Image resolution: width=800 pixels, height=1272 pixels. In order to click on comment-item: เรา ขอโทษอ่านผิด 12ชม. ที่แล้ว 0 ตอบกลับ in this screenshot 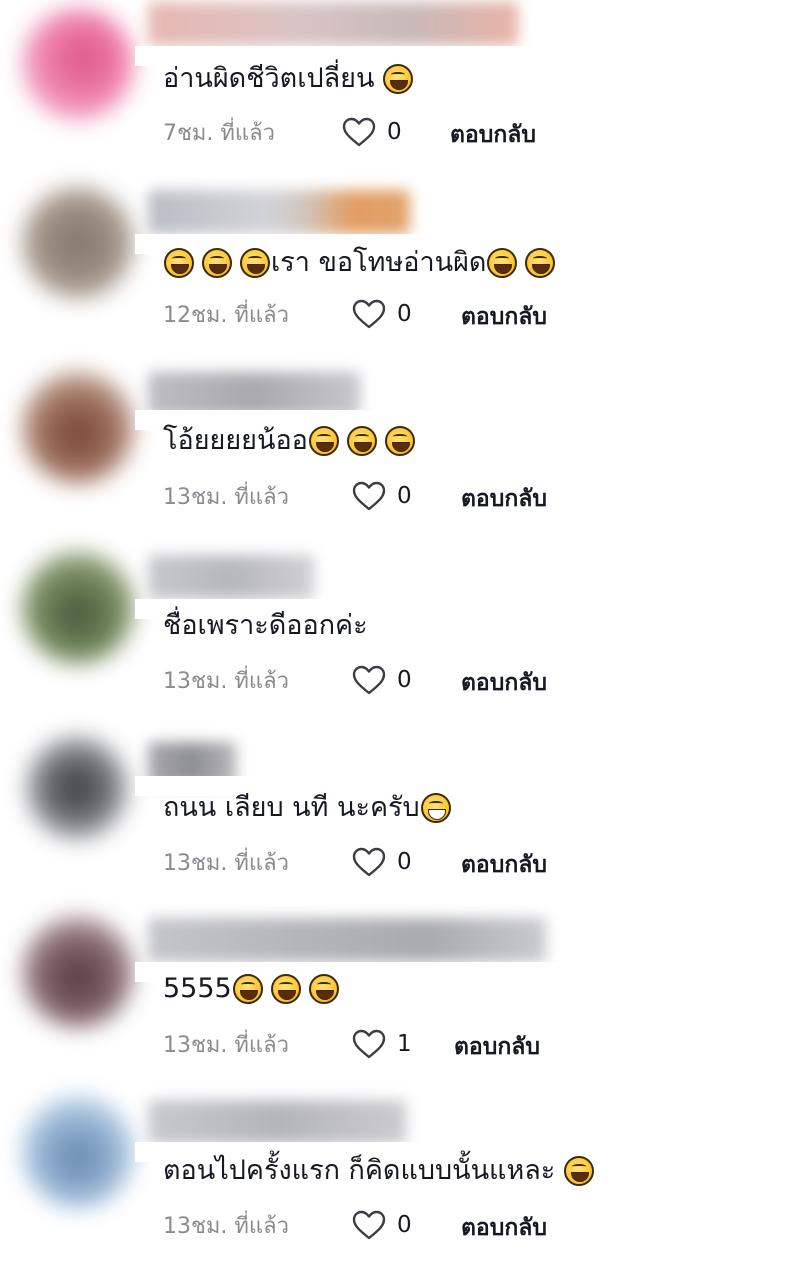, I will do `click(400, 272)`.